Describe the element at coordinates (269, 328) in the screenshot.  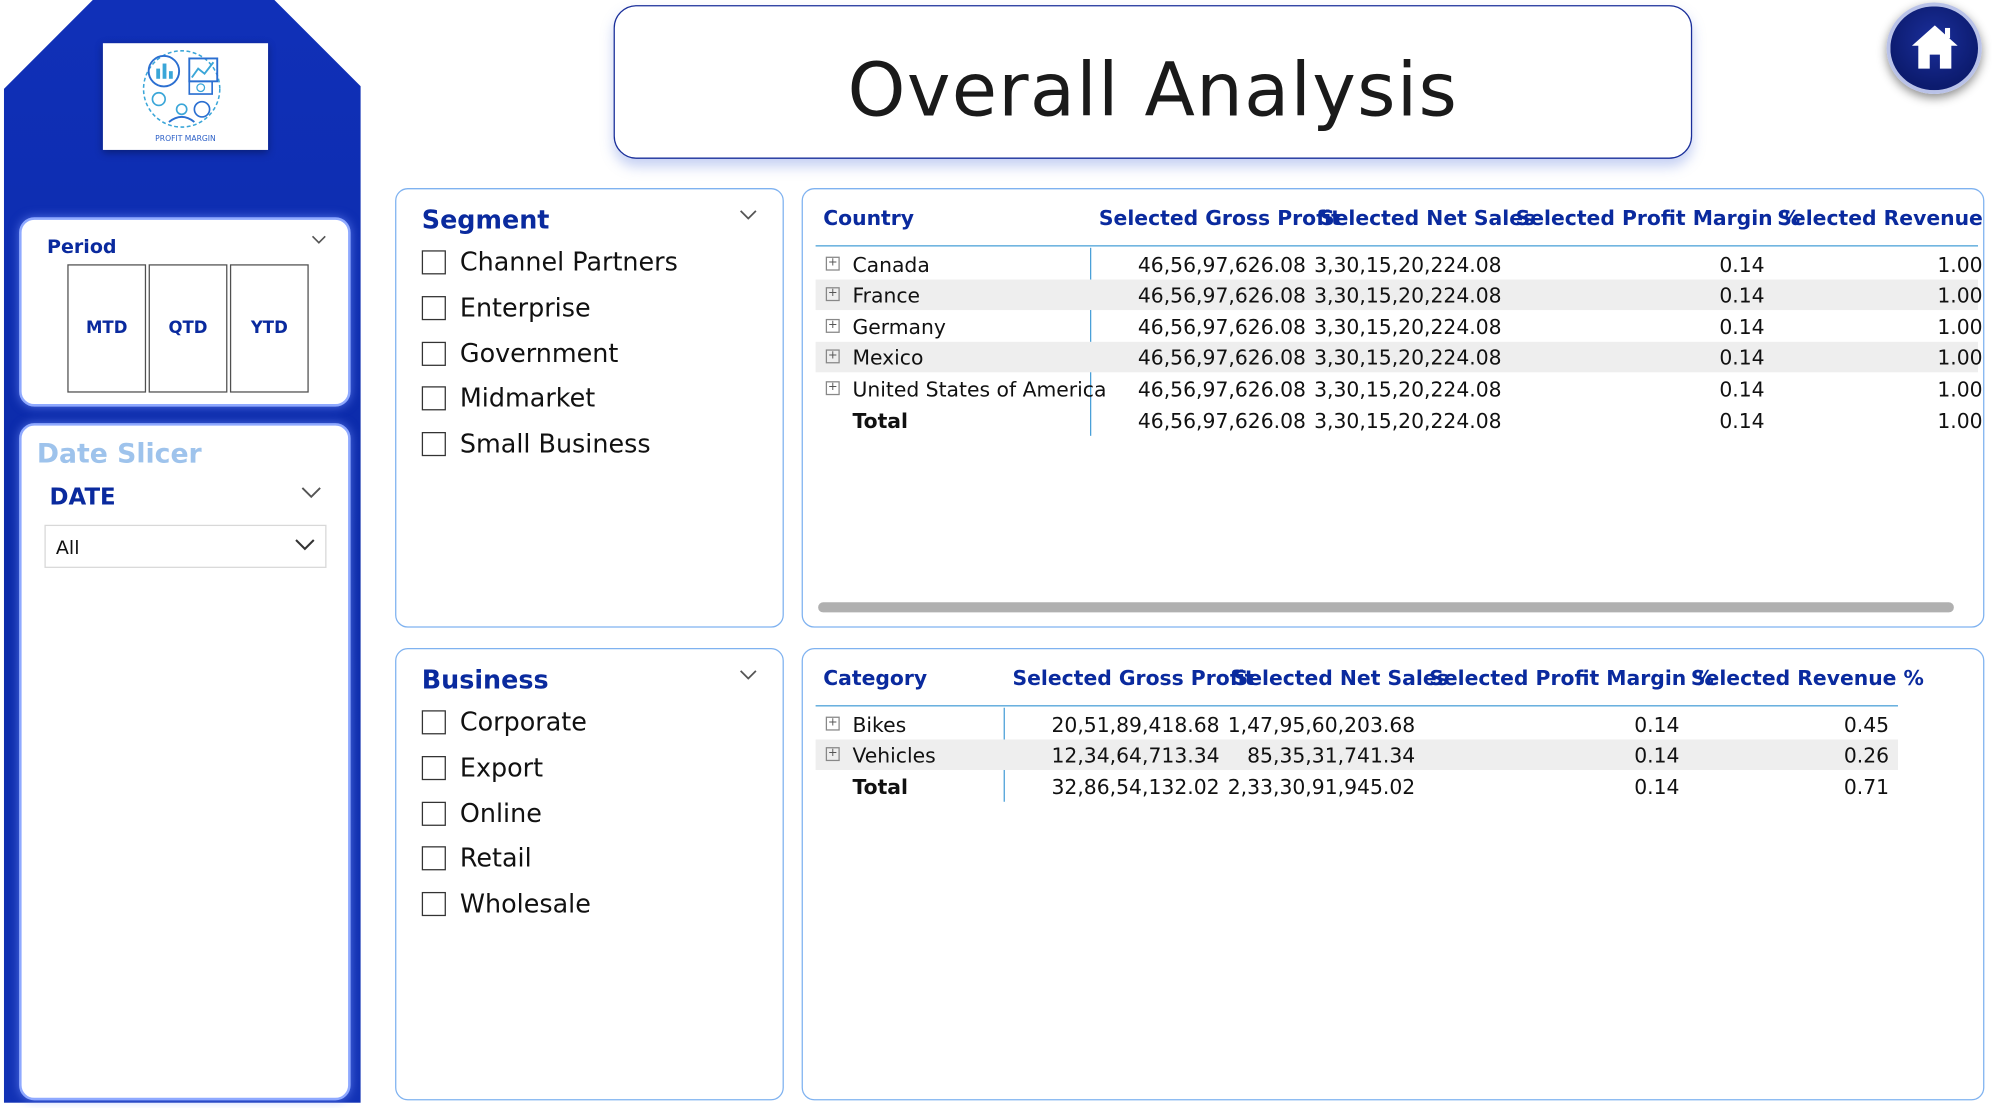
I see `period-button-ytd: YTD` at that location.